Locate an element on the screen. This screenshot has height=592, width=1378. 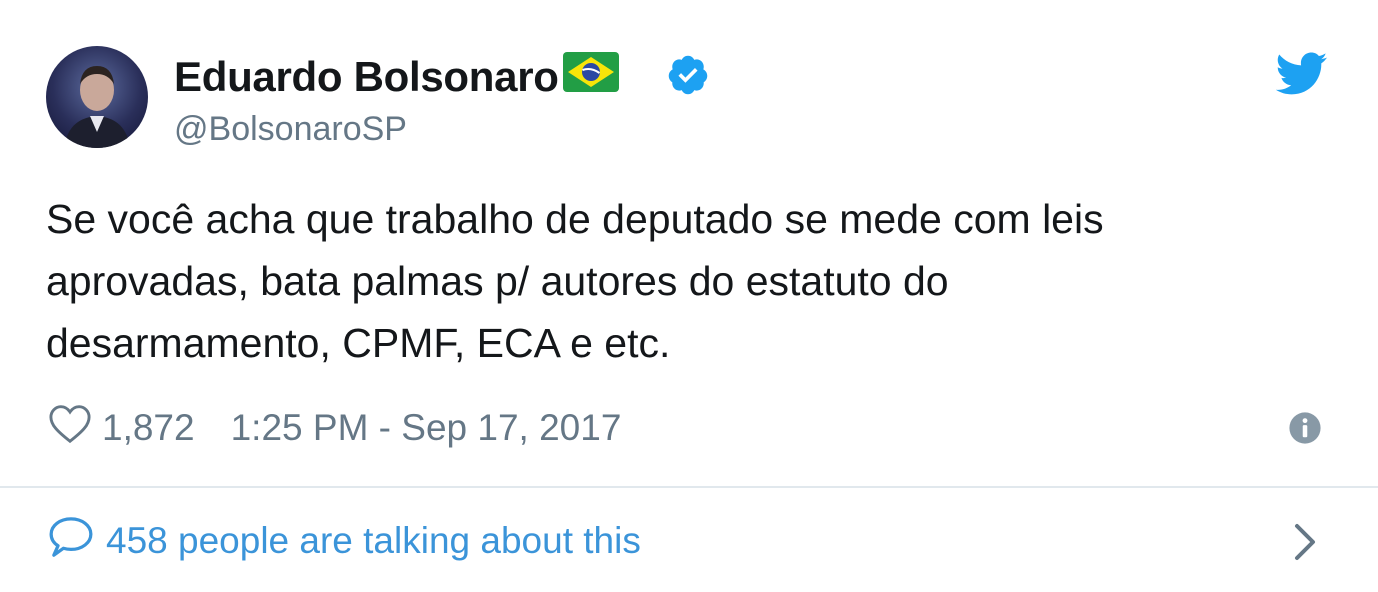
author-handle: @BolsonaroSP is located at coordinates (290, 129).